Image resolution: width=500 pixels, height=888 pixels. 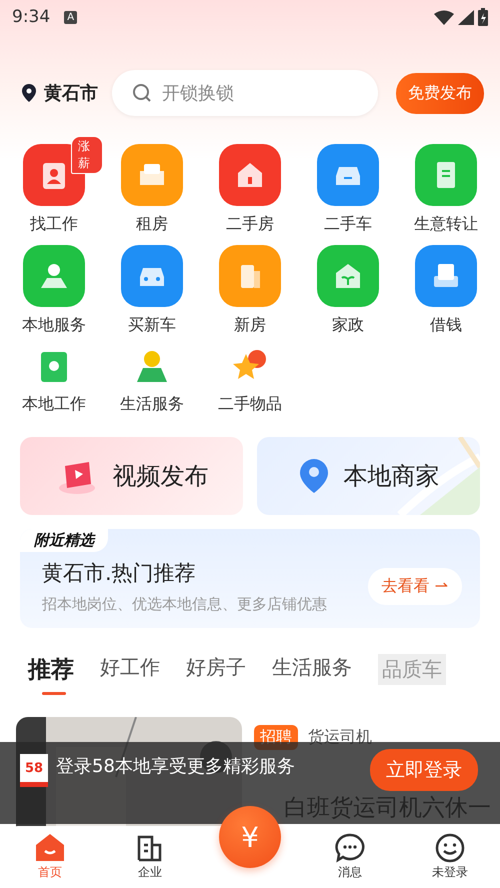 What do you see at coordinates (340, 737) in the screenshot?
I see `job-category: 货运司机` at bounding box center [340, 737].